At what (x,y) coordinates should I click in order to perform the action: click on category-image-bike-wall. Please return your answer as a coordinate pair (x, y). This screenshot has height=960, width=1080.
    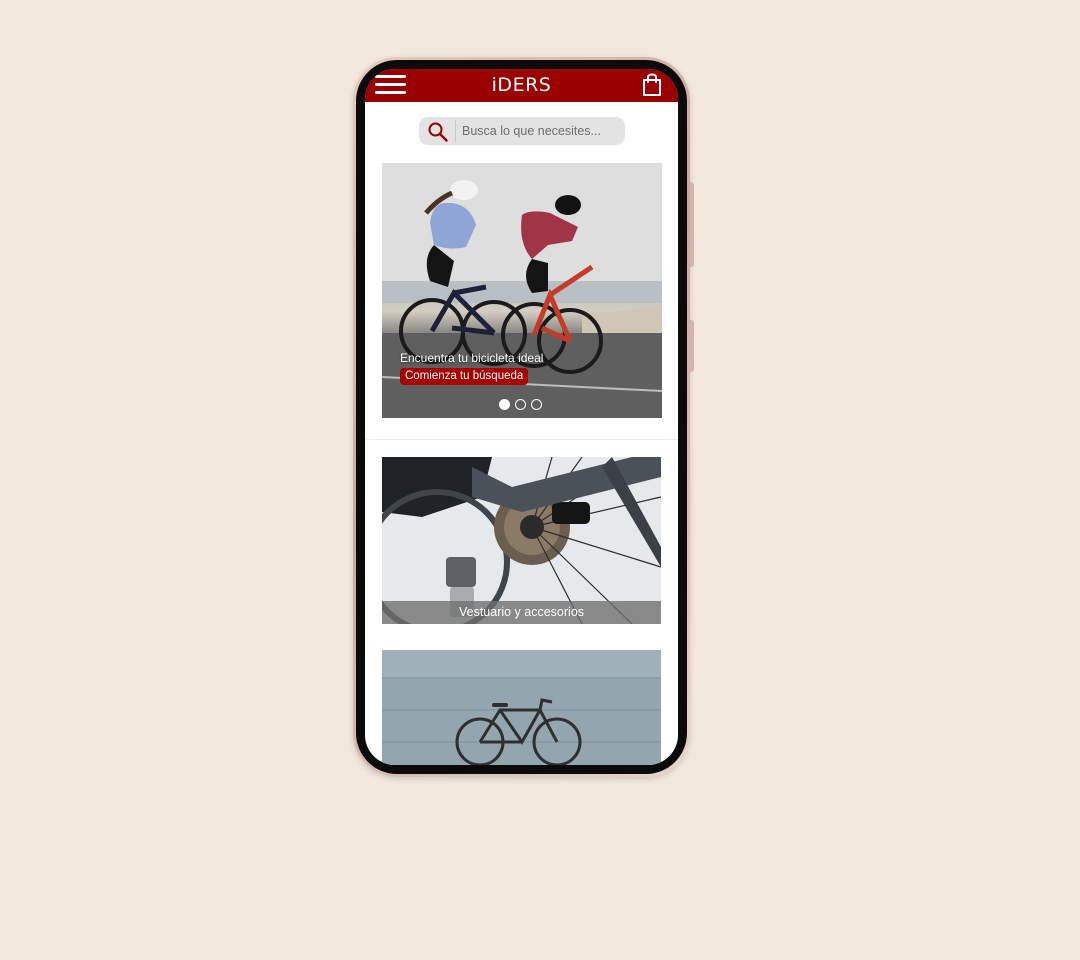
    Looking at the image, I should click on (521, 707).